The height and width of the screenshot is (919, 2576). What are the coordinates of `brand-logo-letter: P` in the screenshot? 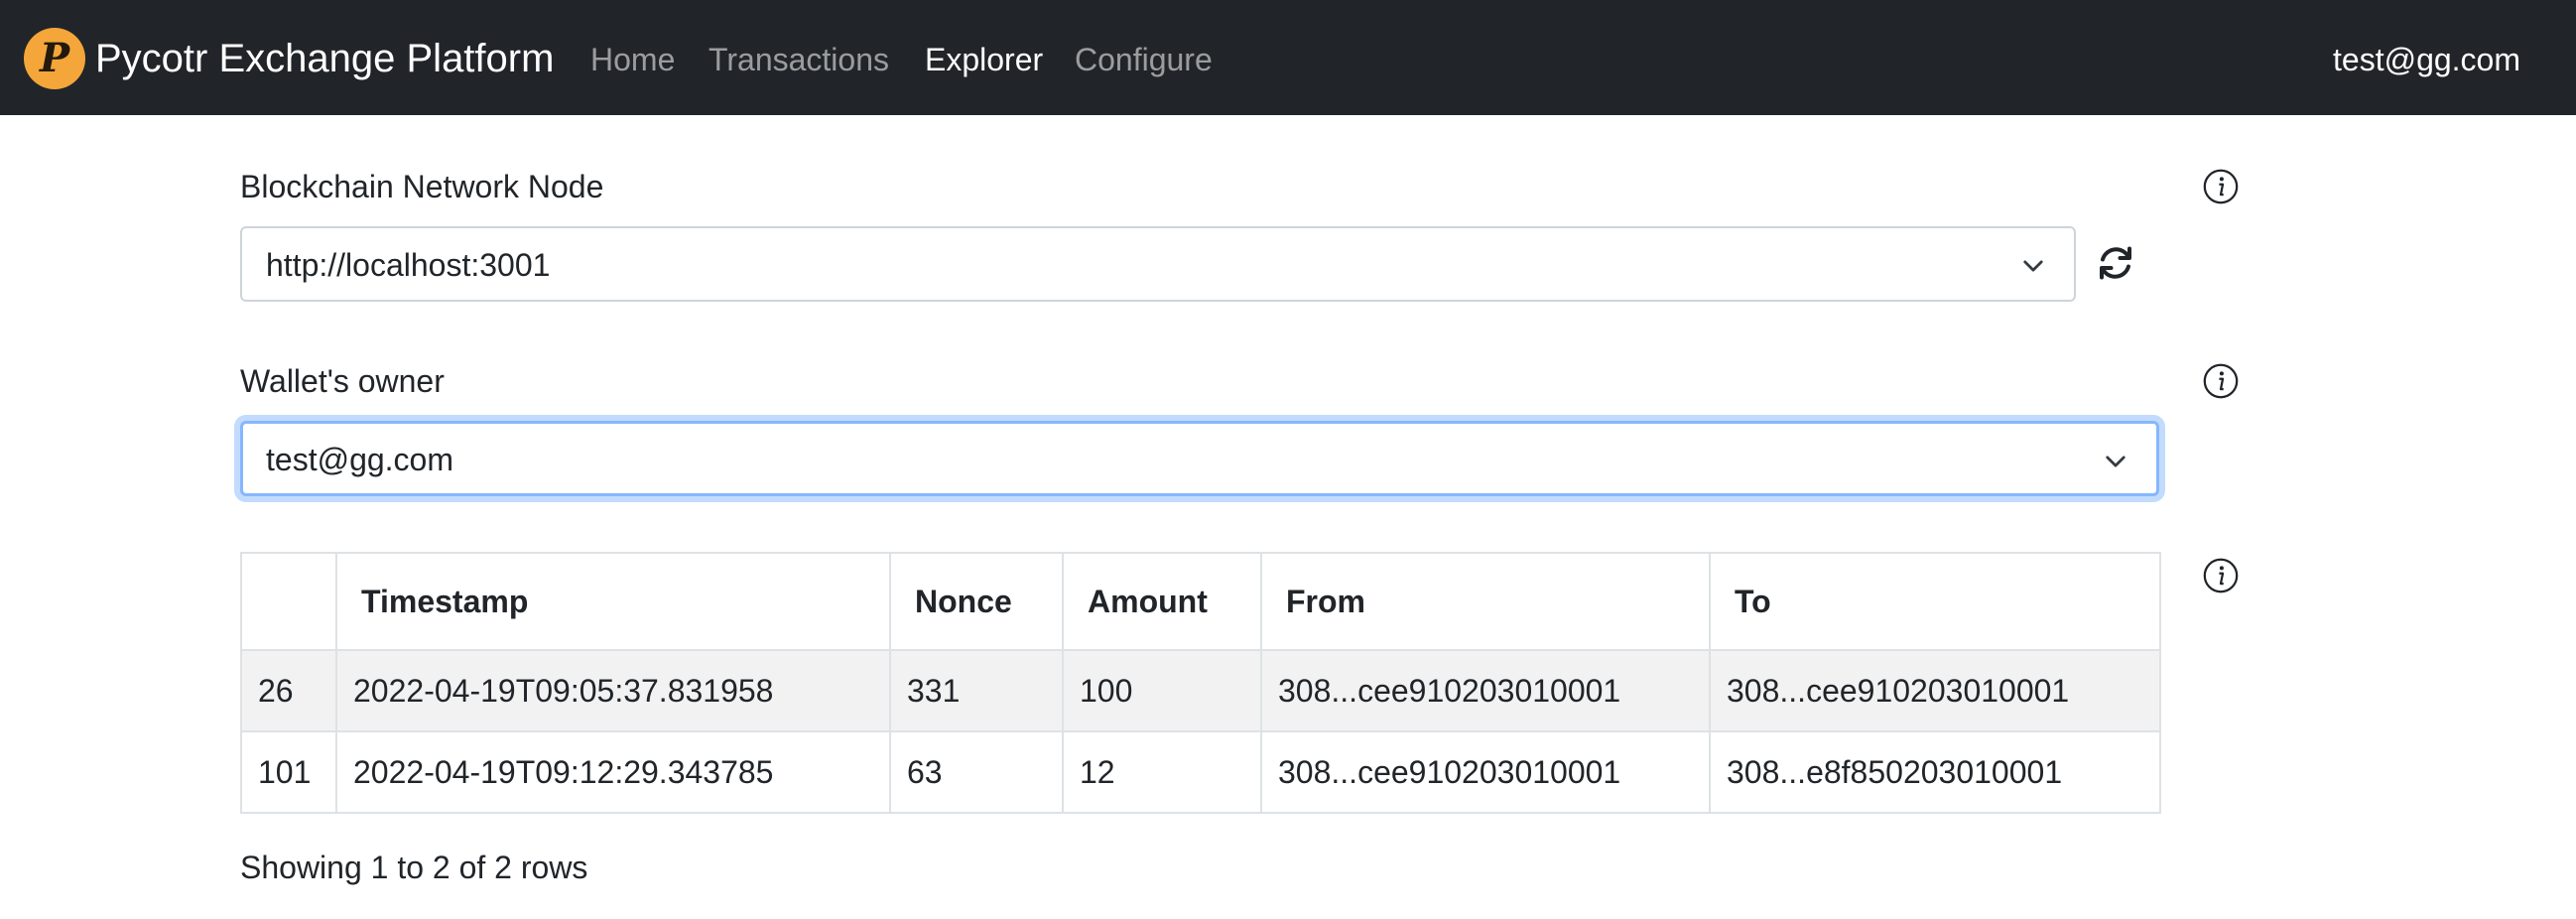 It's located at (55, 58).